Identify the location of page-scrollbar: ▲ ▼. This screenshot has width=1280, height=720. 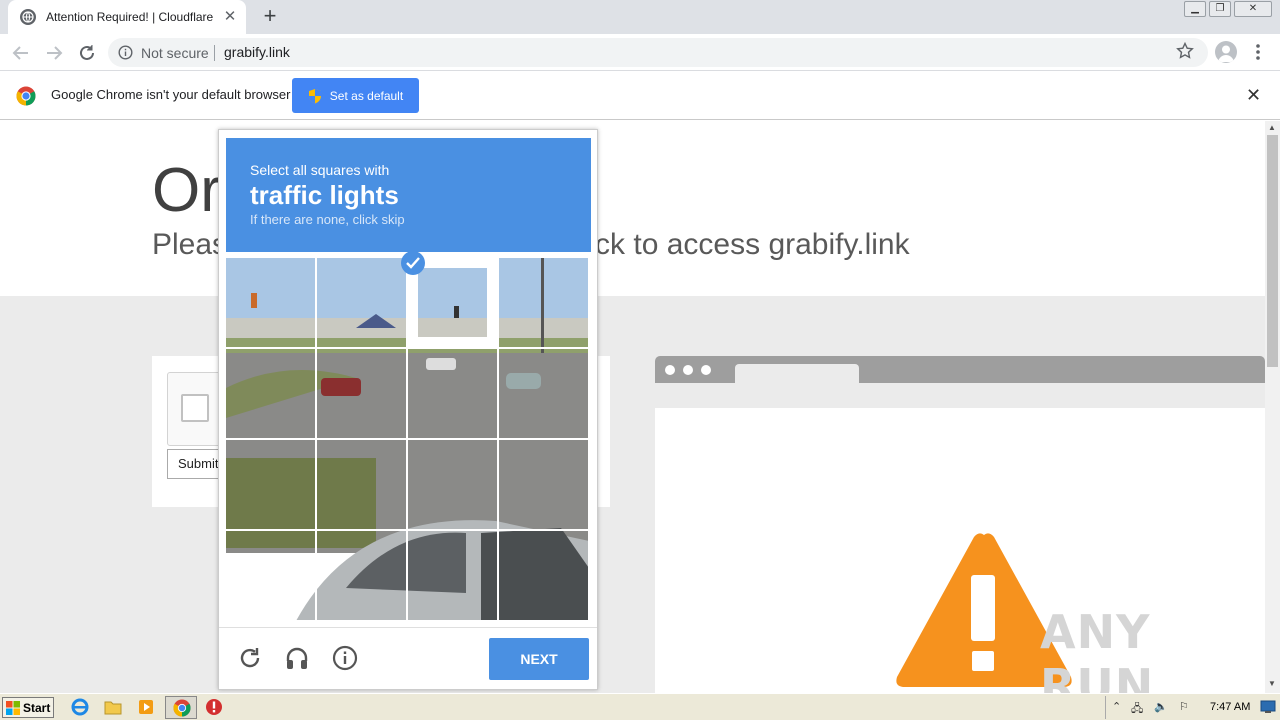
(1272, 407).